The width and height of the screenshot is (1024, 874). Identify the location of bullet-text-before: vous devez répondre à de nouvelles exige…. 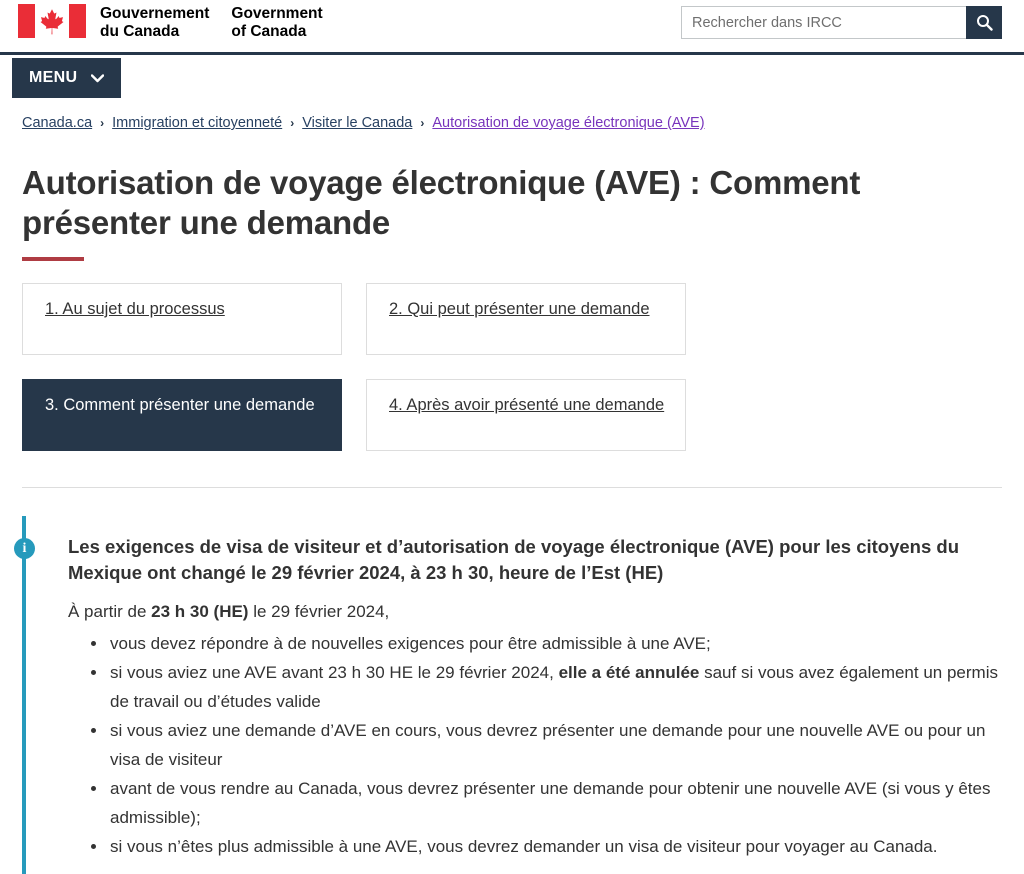
(410, 643).